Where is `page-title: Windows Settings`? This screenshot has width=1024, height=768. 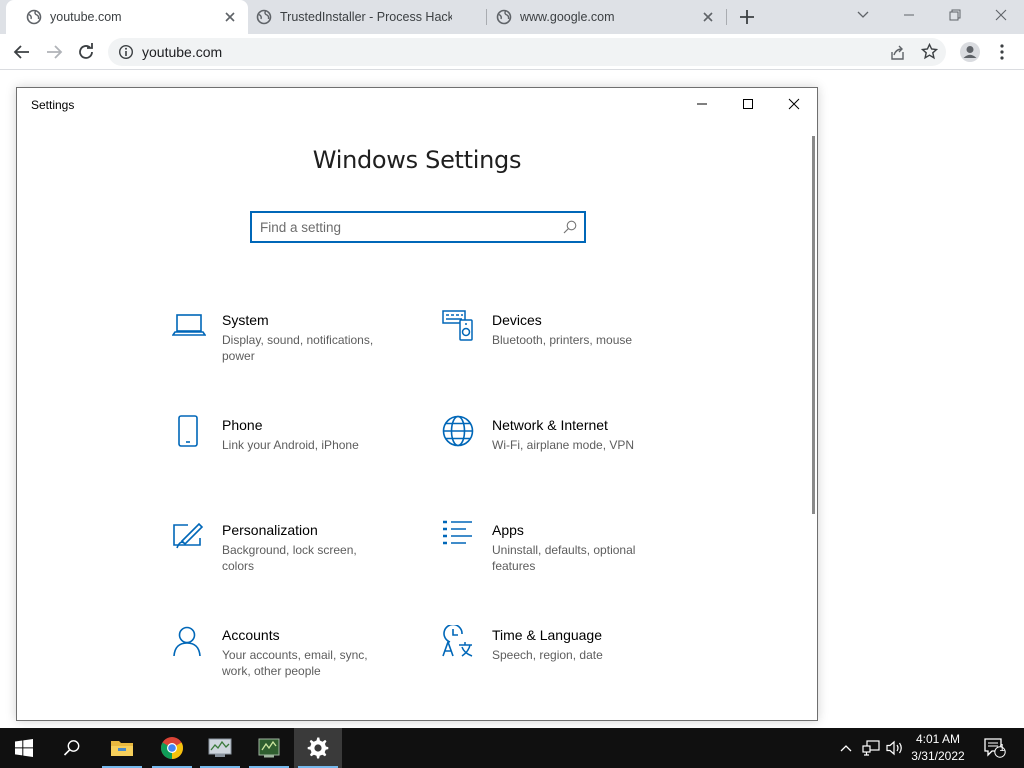 page-title: Windows Settings is located at coordinates (417, 160).